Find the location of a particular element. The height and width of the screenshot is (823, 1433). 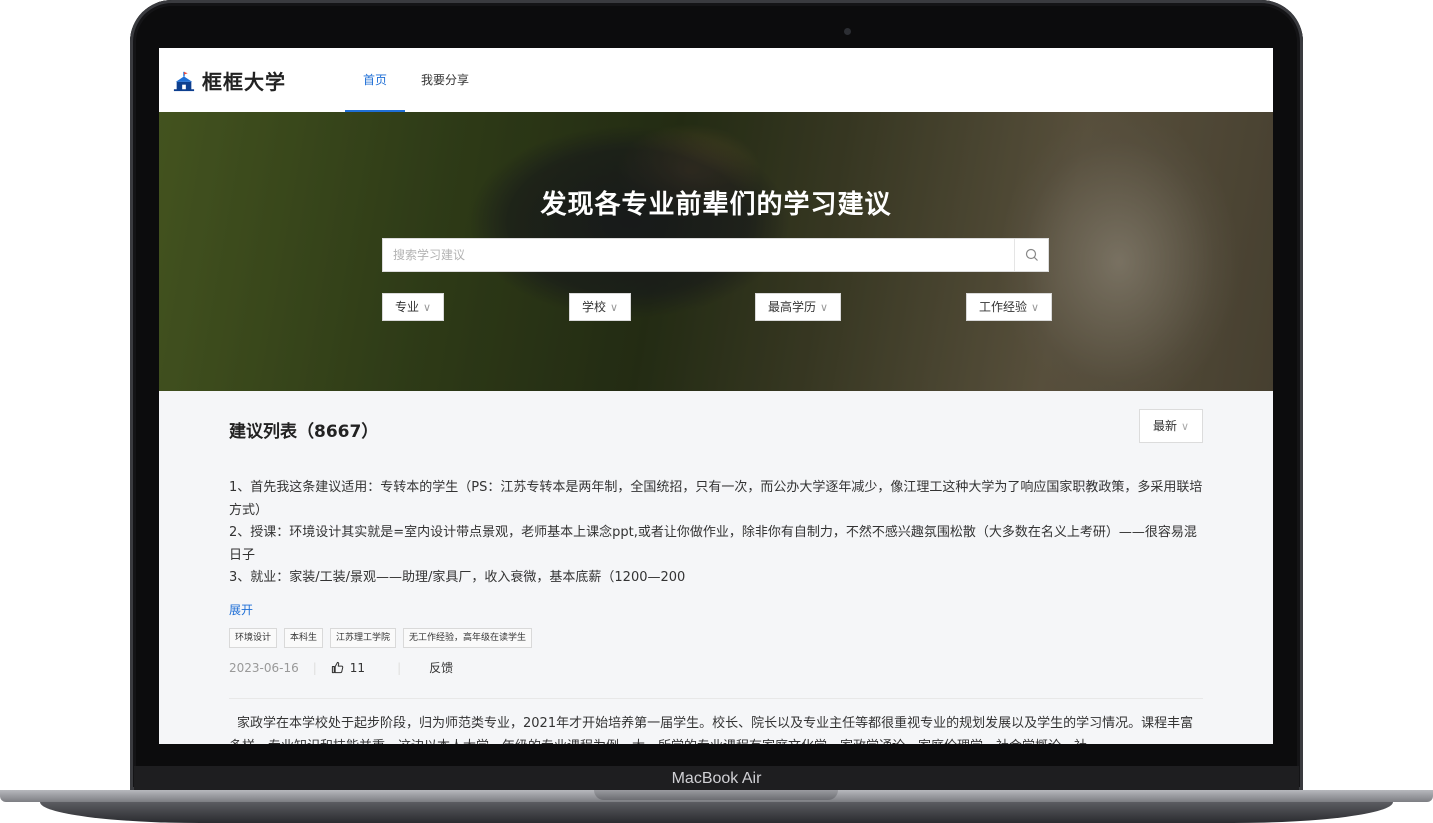

tag: 江苏理工学院 is located at coordinates (363, 638).